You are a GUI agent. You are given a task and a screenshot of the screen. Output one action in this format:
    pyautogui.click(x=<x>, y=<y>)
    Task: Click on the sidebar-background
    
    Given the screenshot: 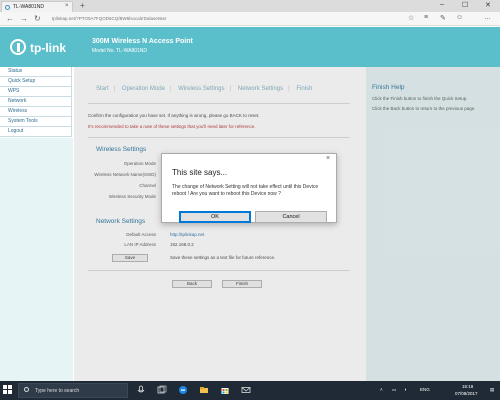 What is the action you would take?
    pyautogui.click(x=36, y=259)
    